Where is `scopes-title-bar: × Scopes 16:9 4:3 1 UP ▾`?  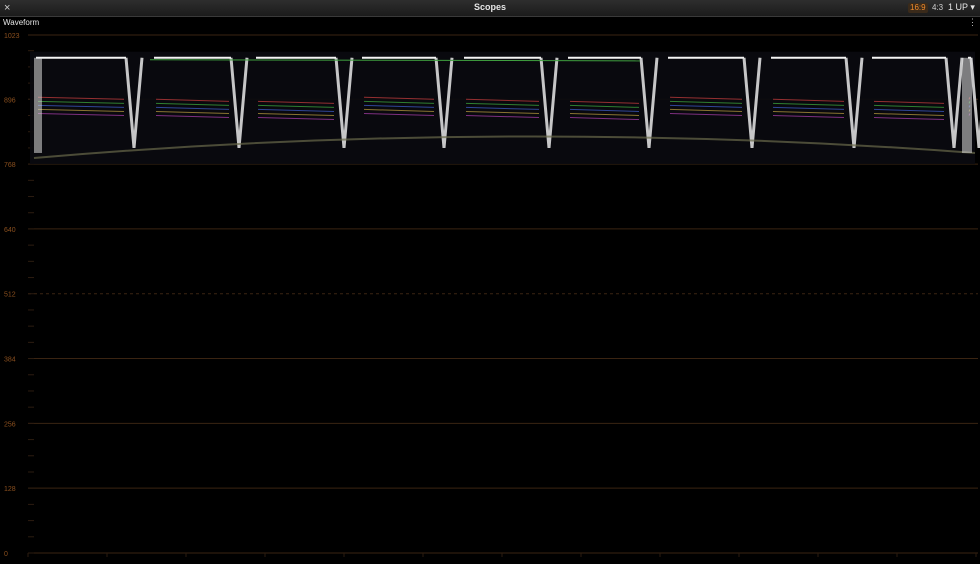 scopes-title-bar: × Scopes 16:9 4:3 1 UP ▾ is located at coordinates (490, 8).